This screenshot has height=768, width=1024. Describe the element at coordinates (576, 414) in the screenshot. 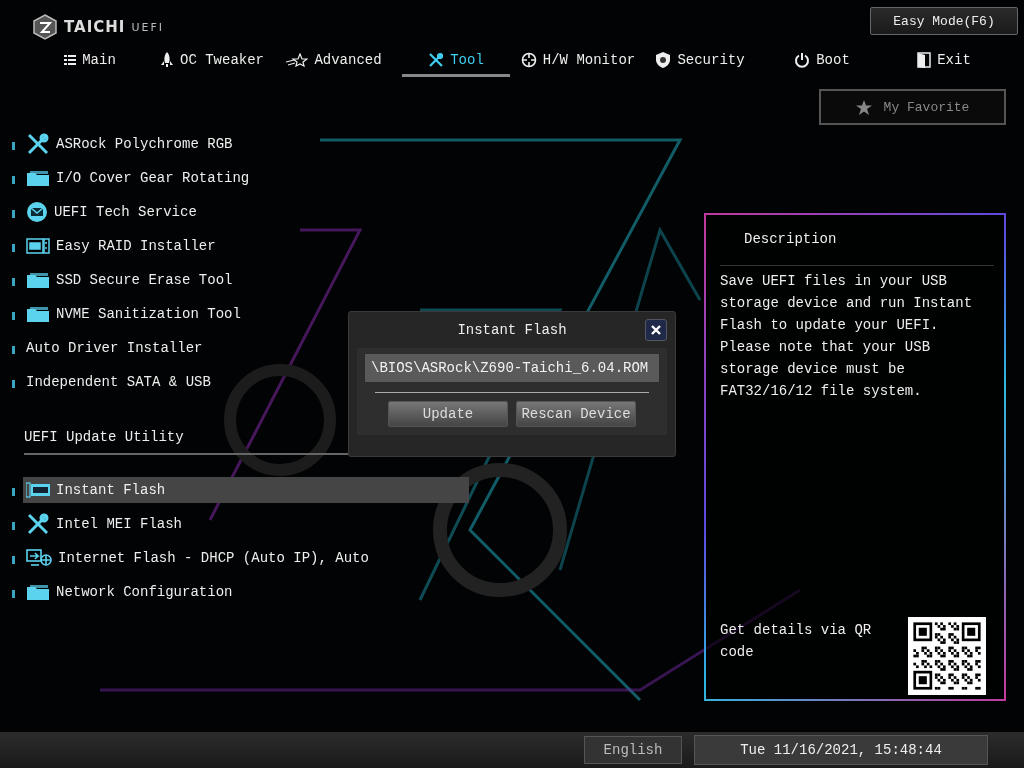

I see `dialog-button: Rescan Device` at that location.